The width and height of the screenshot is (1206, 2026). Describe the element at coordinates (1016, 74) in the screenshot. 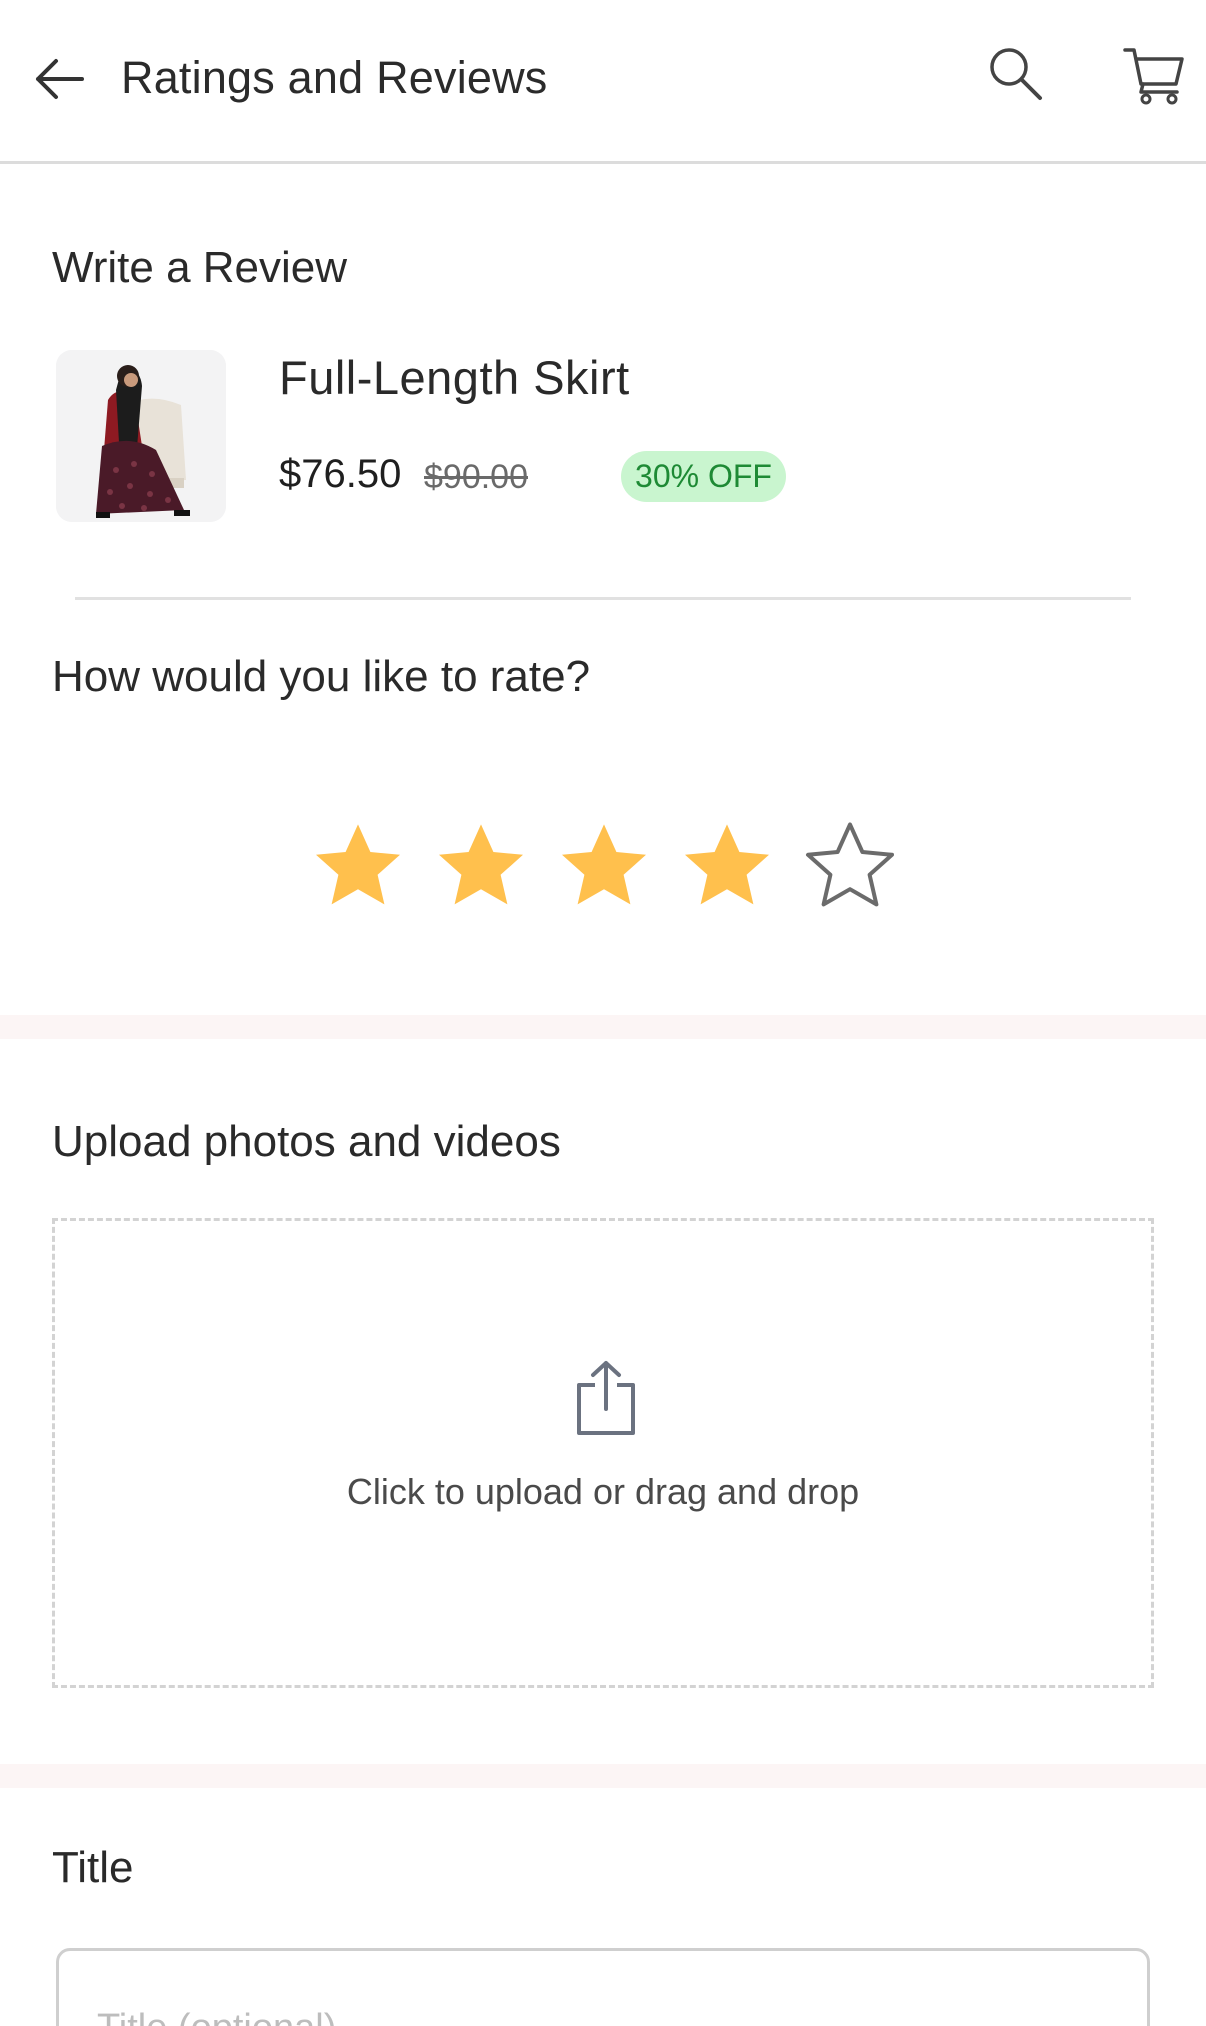

I see `search-icon` at that location.